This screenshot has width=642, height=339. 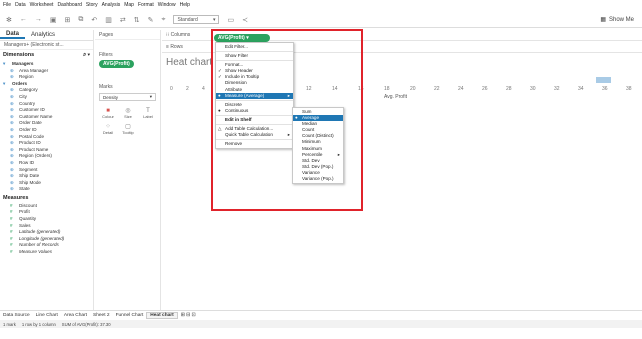 I want to click on mark-type-select: Density ▾, so click(x=127, y=97).